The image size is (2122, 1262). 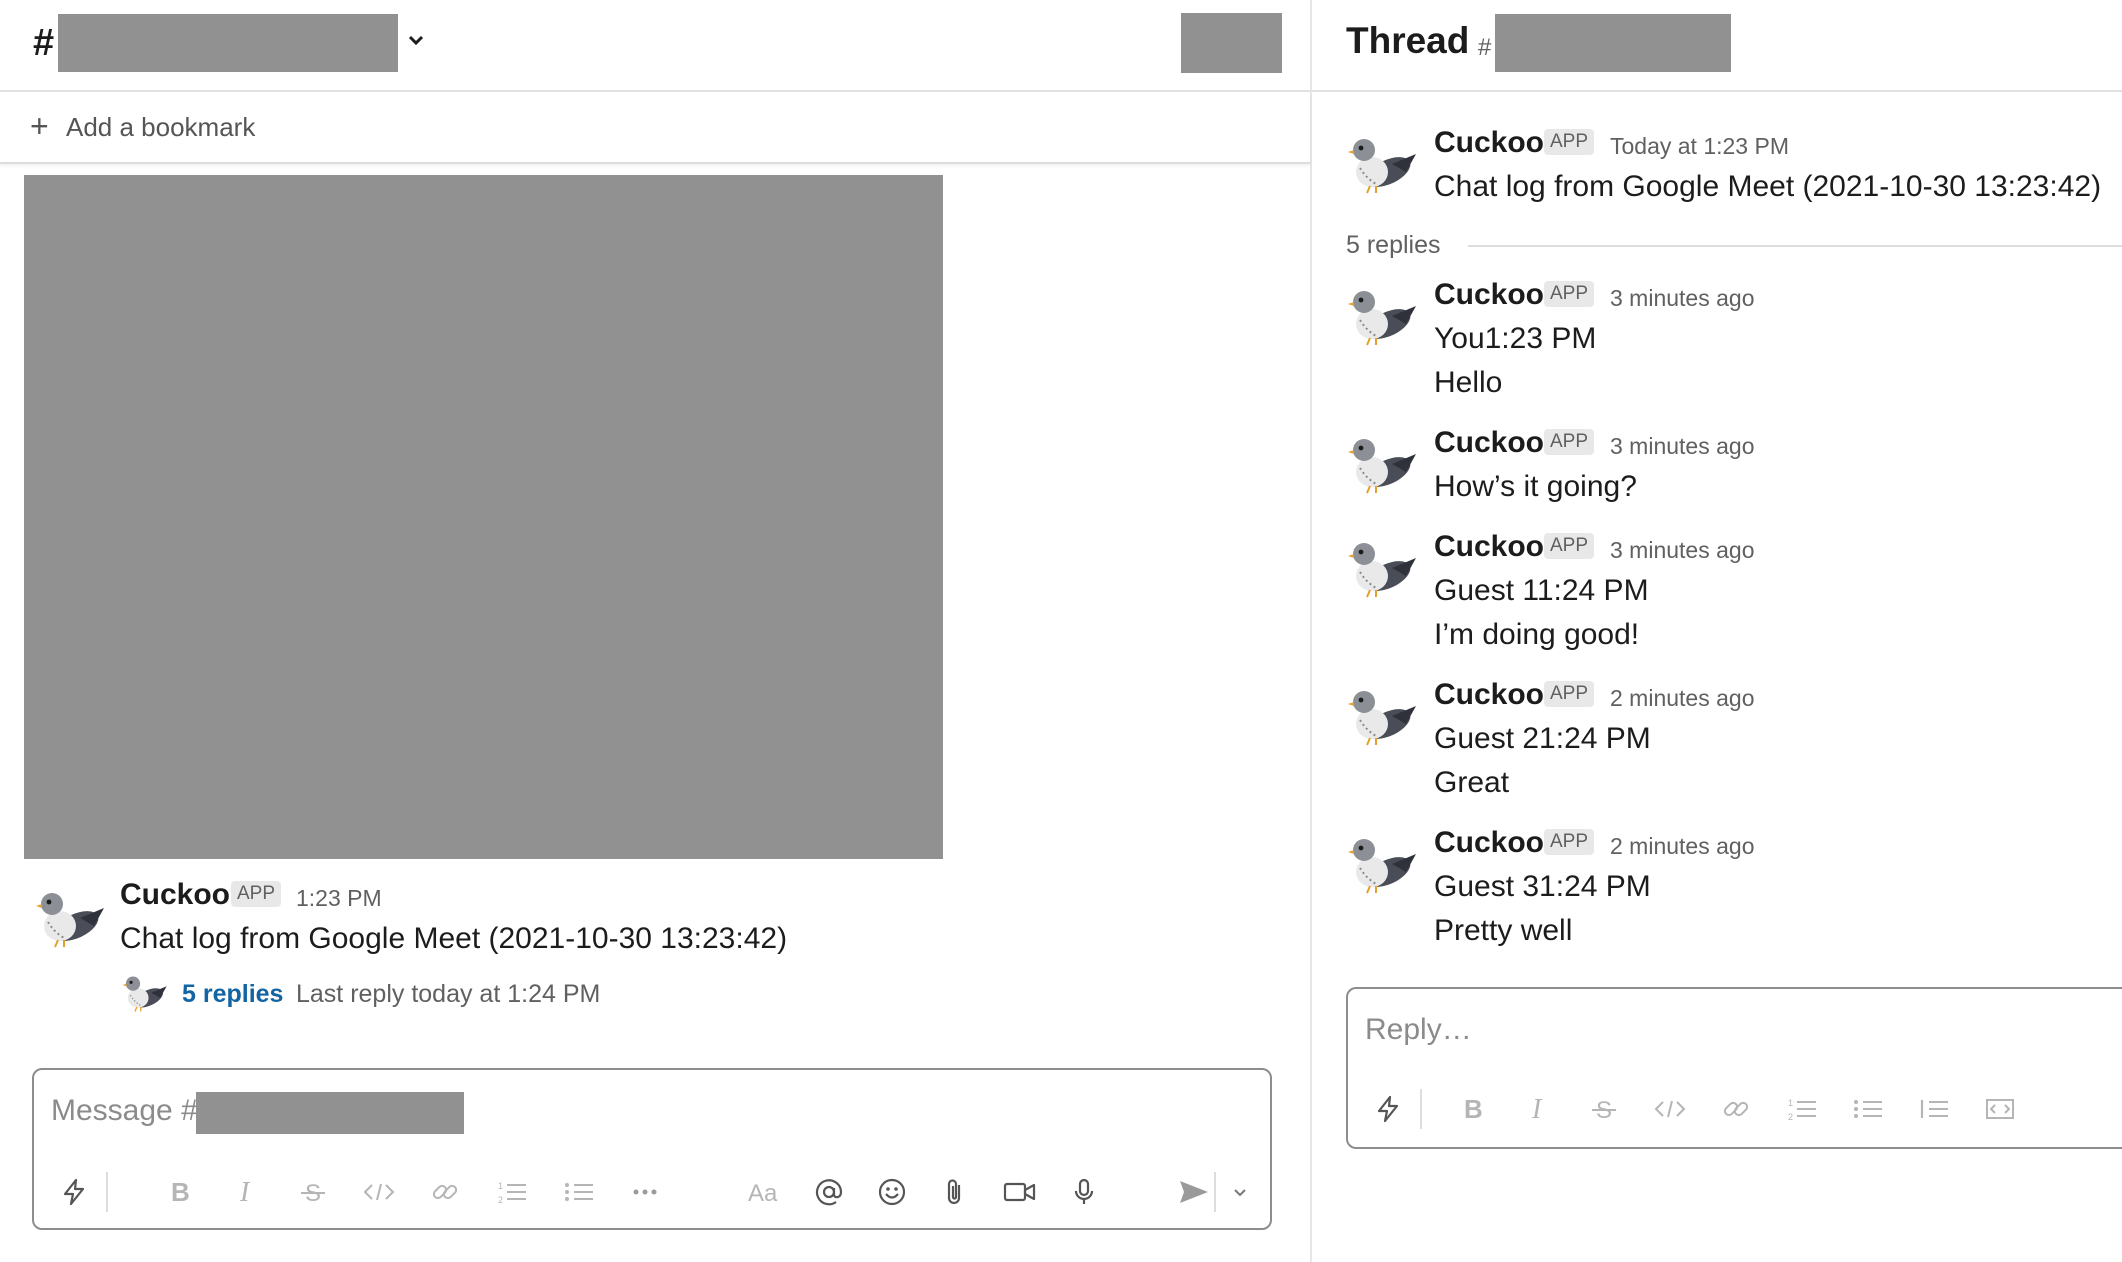 I want to click on svg-text: Aa, so click(x=763, y=1193).